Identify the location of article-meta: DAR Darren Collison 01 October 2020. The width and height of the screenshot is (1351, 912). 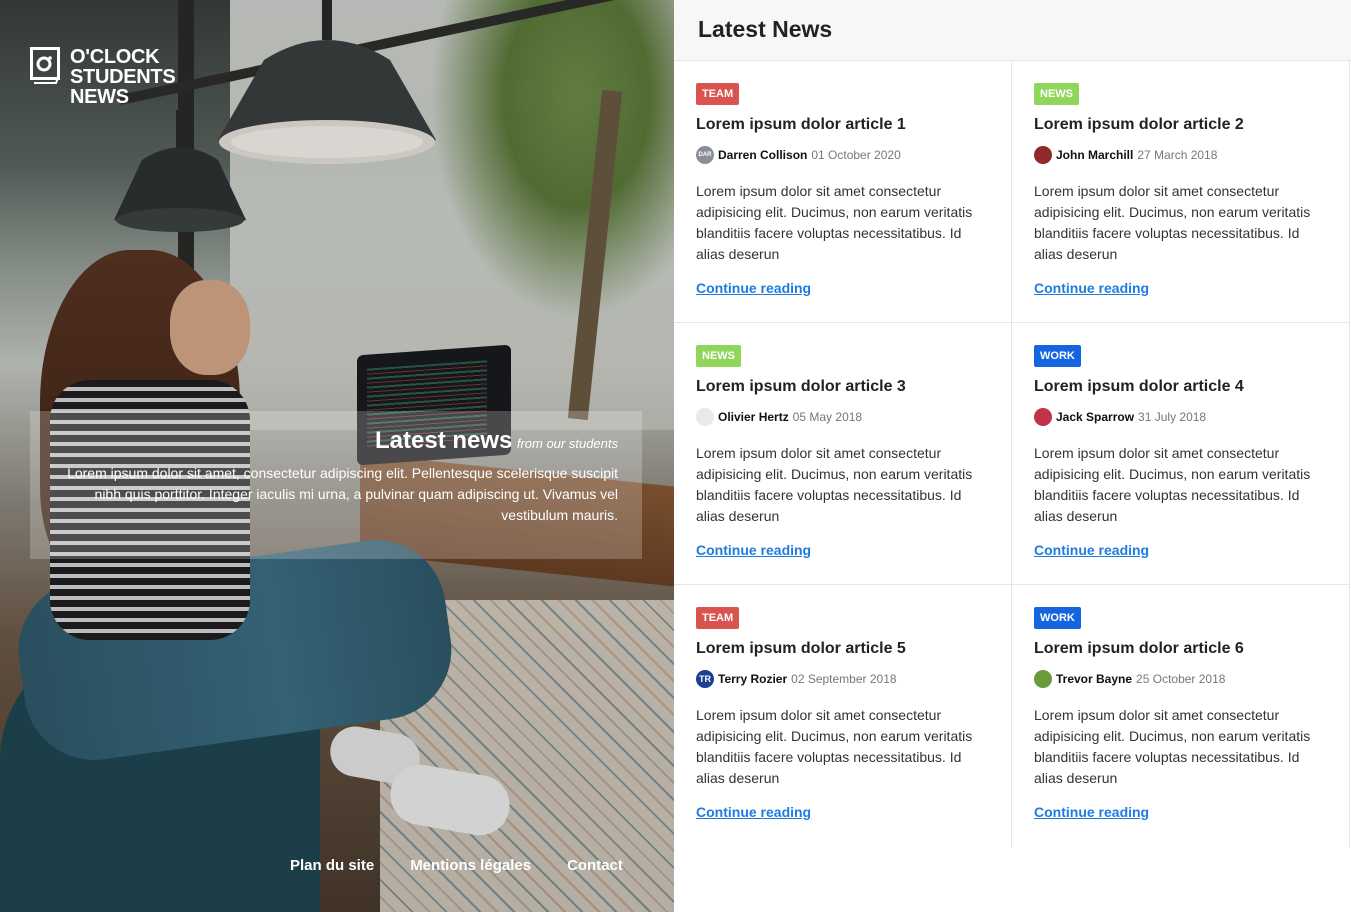
(843, 155).